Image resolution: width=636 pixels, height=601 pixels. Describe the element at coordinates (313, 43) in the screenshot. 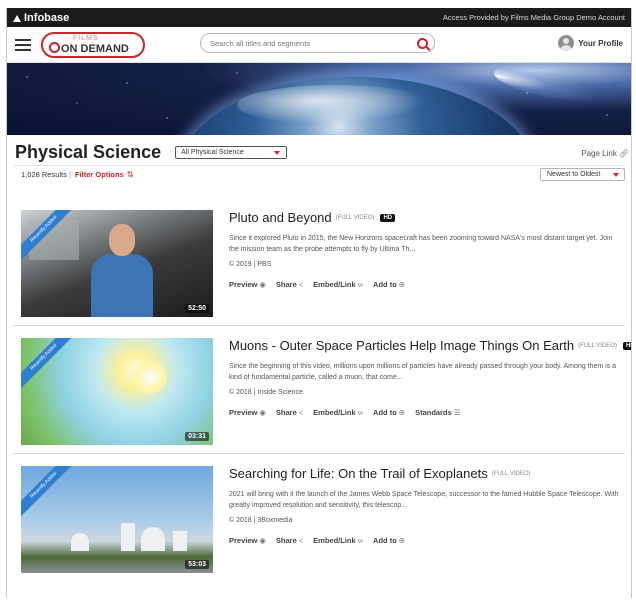

I see `search-input` at that location.